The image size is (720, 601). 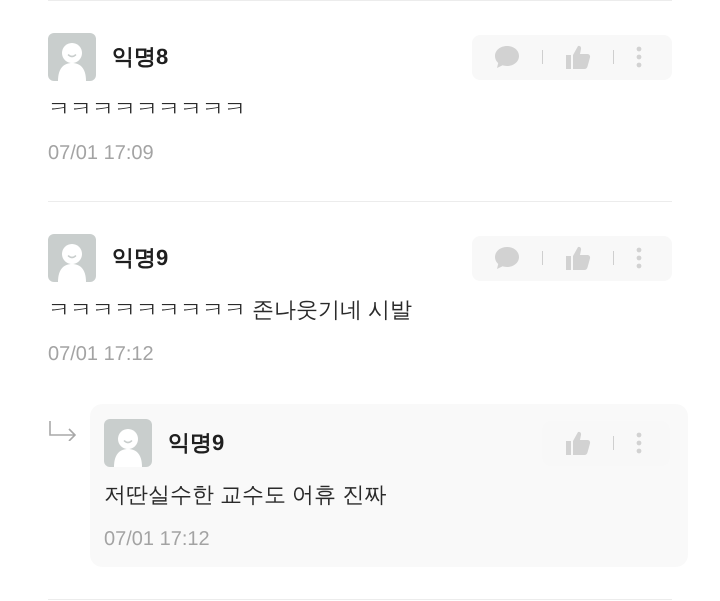 I want to click on comment-text: ㅋㅋㅋㅋㅋㅋㅋㅋㅋ 존나웃기네 시발, so click(x=231, y=310).